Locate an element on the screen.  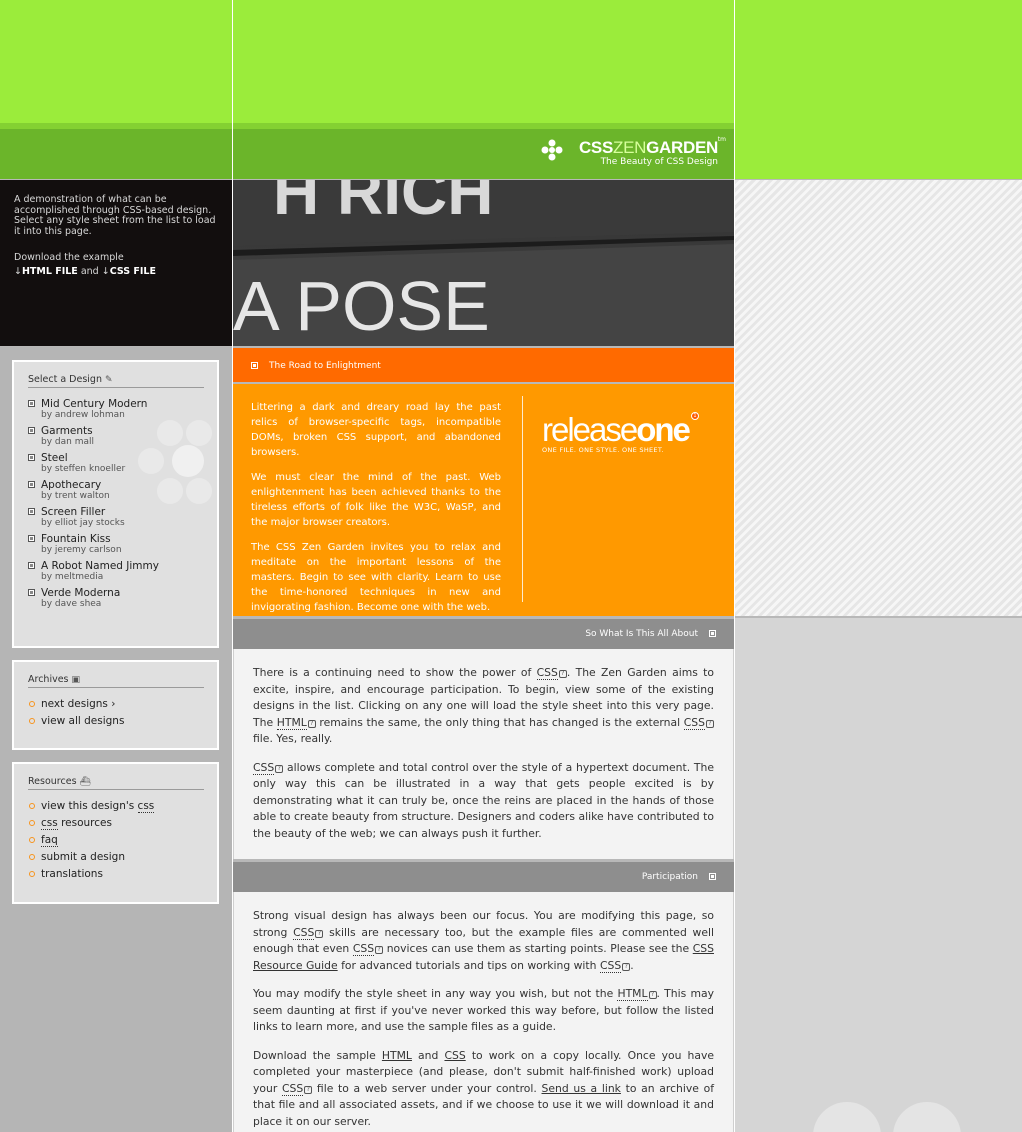
column-divider is located at coordinates (232, 566).